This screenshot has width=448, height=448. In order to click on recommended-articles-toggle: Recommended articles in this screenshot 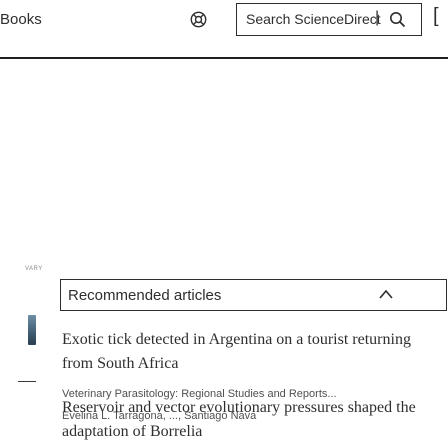, I will do `click(253, 295)`.